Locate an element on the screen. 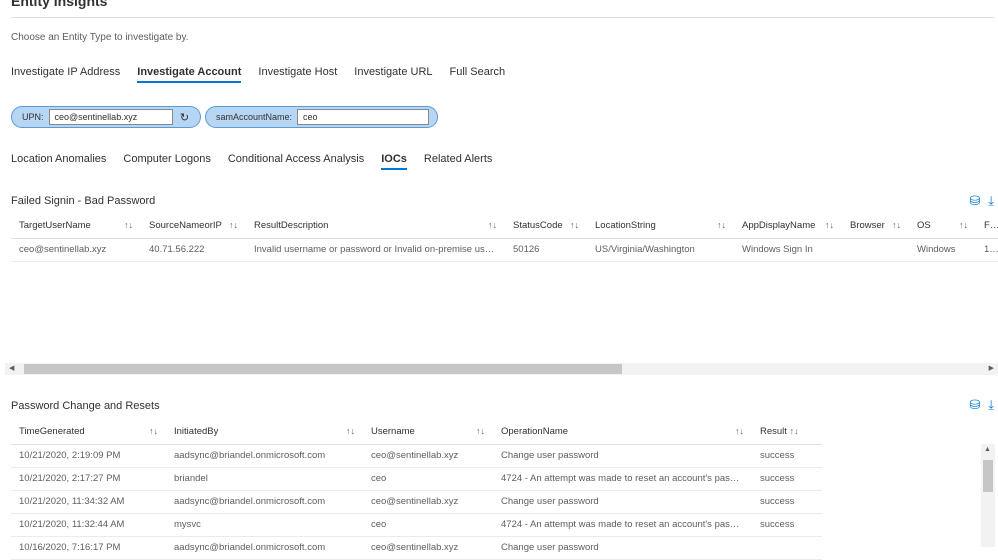  tab-iocs: IOCs is located at coordinates (394, 161).